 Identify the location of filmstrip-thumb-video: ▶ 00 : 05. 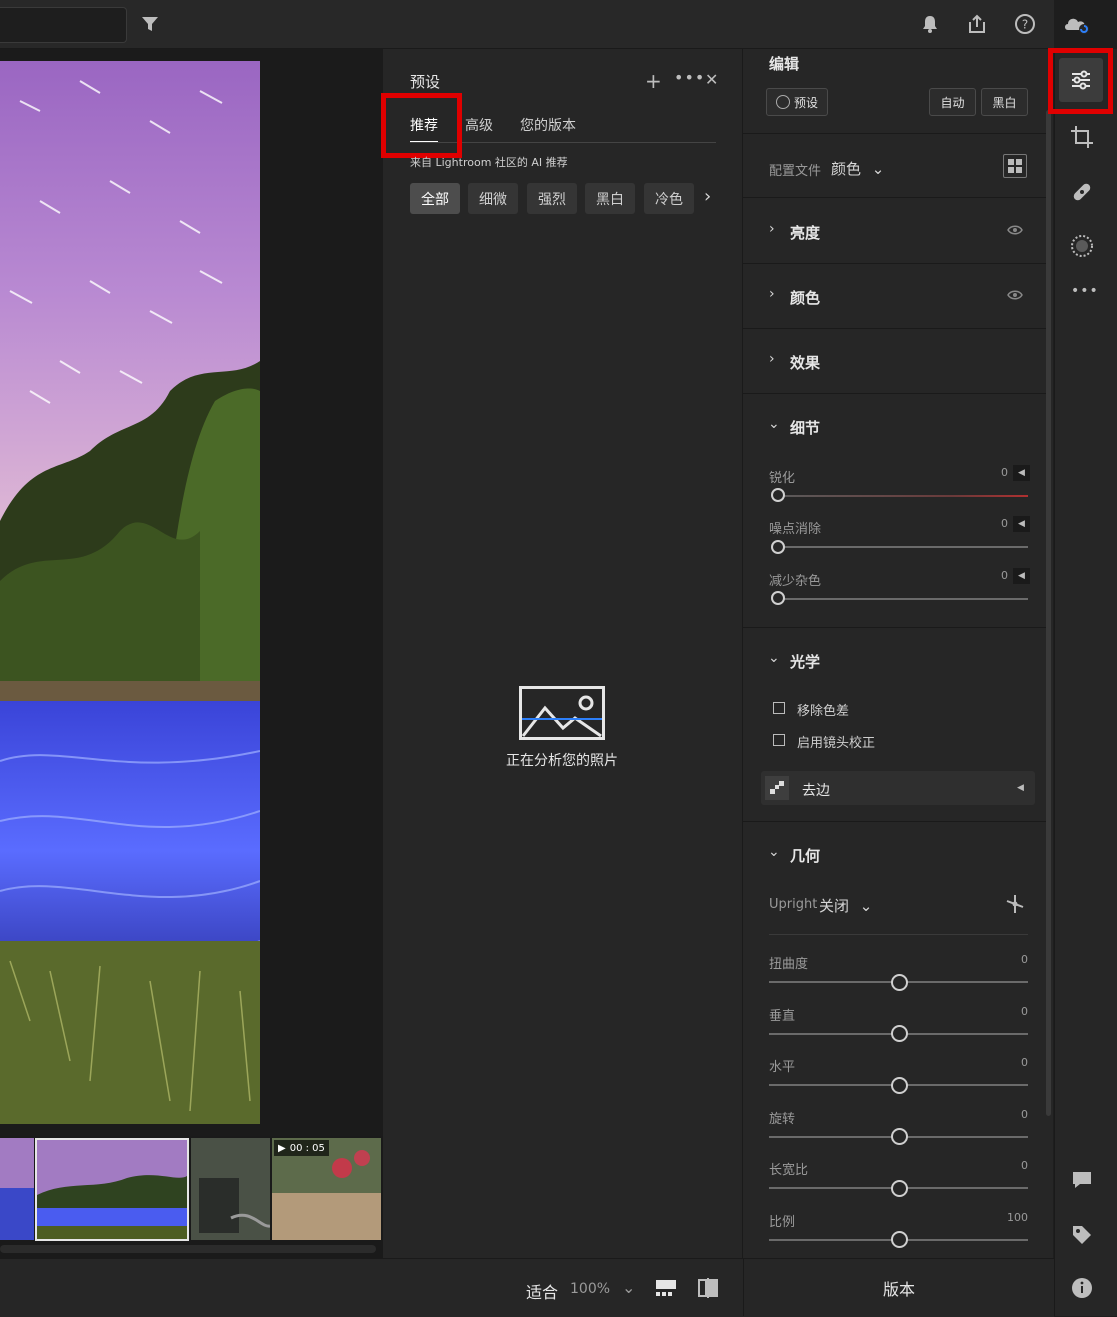
(326, 1189).